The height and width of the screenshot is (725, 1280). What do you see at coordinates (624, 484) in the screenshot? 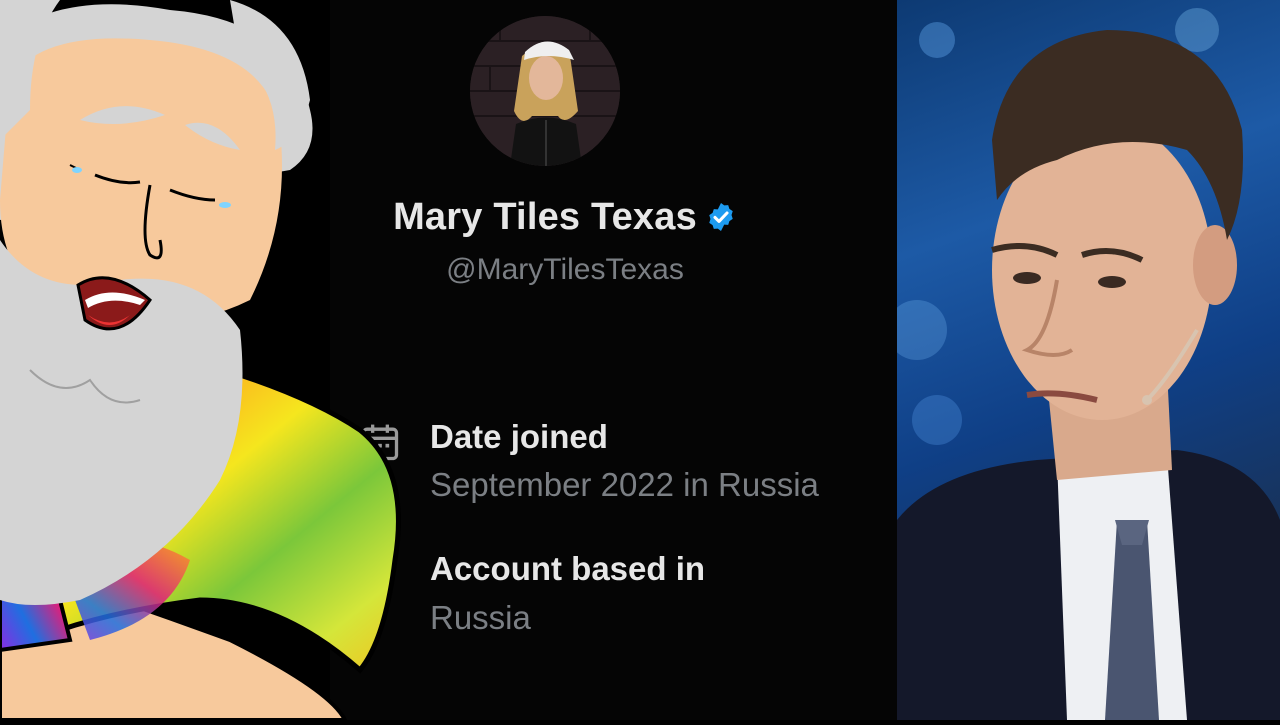
I see `date-joined-value: September 2022 in Russia` at bounding box center [624, 484].